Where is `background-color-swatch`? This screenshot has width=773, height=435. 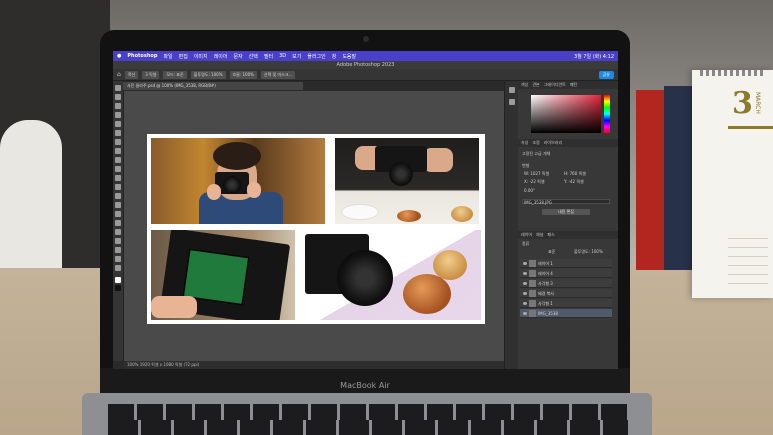 background-color-swatch is located at coordinates (118, 288).